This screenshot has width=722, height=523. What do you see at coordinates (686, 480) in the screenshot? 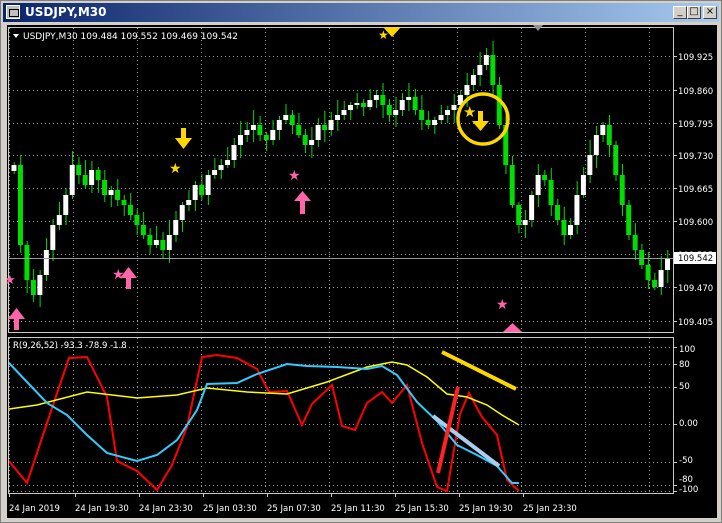
I see `indicator-tick-label: -80` at bounding box center [686, 480].